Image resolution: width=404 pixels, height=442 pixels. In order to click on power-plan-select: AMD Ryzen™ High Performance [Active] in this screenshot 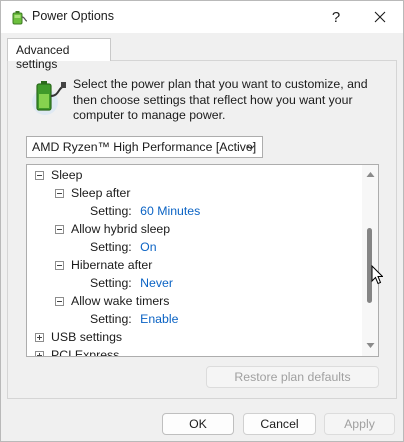, I will do `click(144, 147)`.